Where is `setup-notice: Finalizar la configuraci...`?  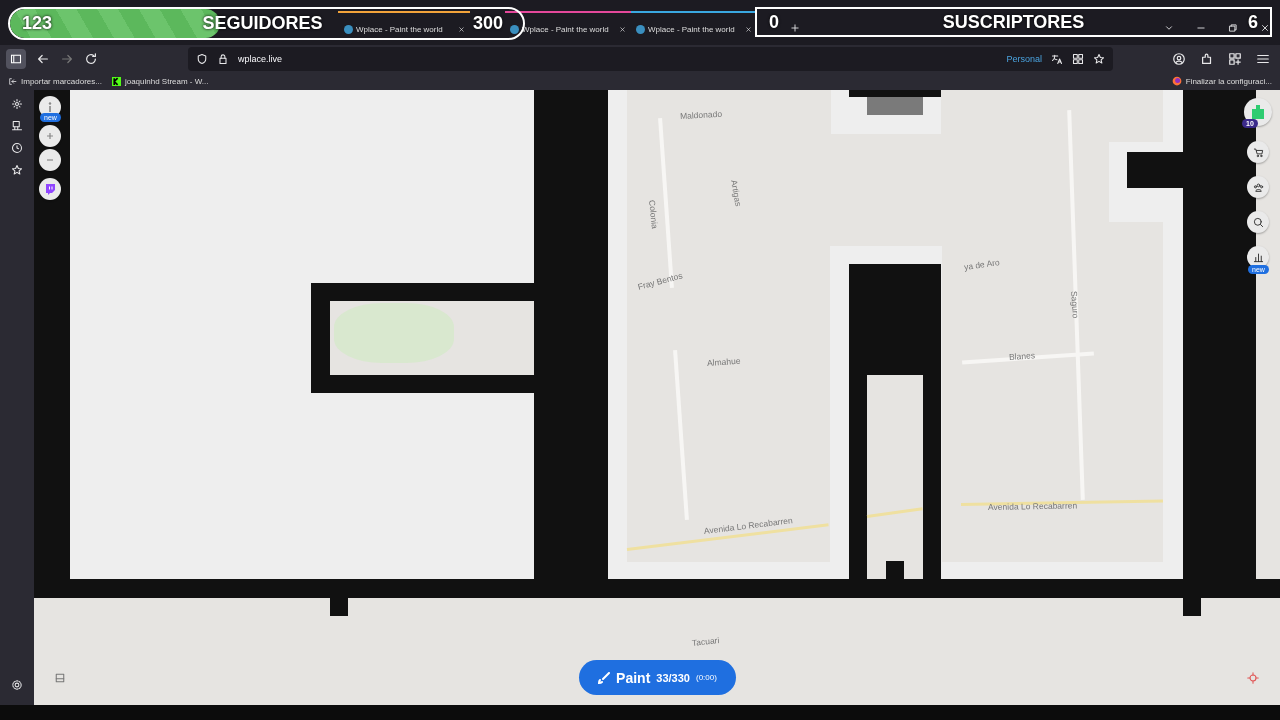
setup-notice: Finalizar la configuraci... is located at coordinates (1221, 81).